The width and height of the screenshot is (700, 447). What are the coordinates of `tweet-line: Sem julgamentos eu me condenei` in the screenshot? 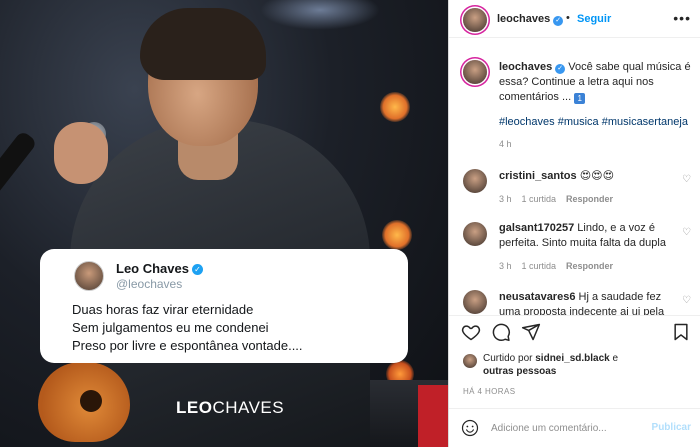 It's located at (170, 327).